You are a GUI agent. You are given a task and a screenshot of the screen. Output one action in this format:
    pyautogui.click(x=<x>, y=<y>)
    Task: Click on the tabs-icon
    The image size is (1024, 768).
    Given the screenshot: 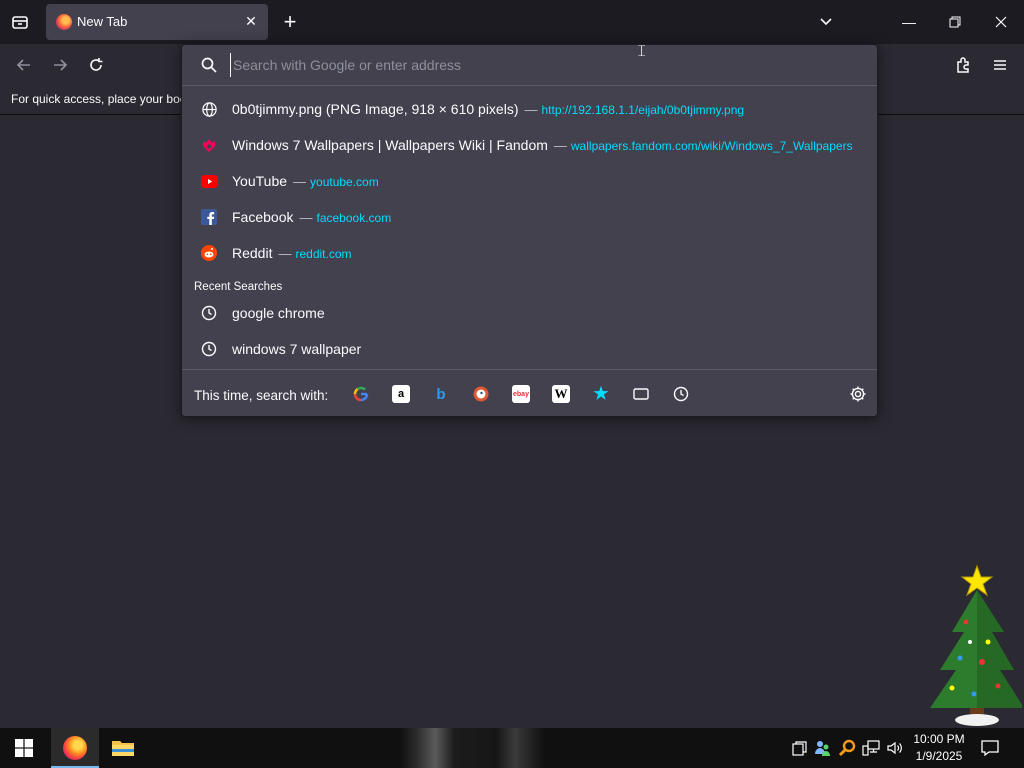 What is the action you would take?
    pyautogui.click(x=641, y=394)
    